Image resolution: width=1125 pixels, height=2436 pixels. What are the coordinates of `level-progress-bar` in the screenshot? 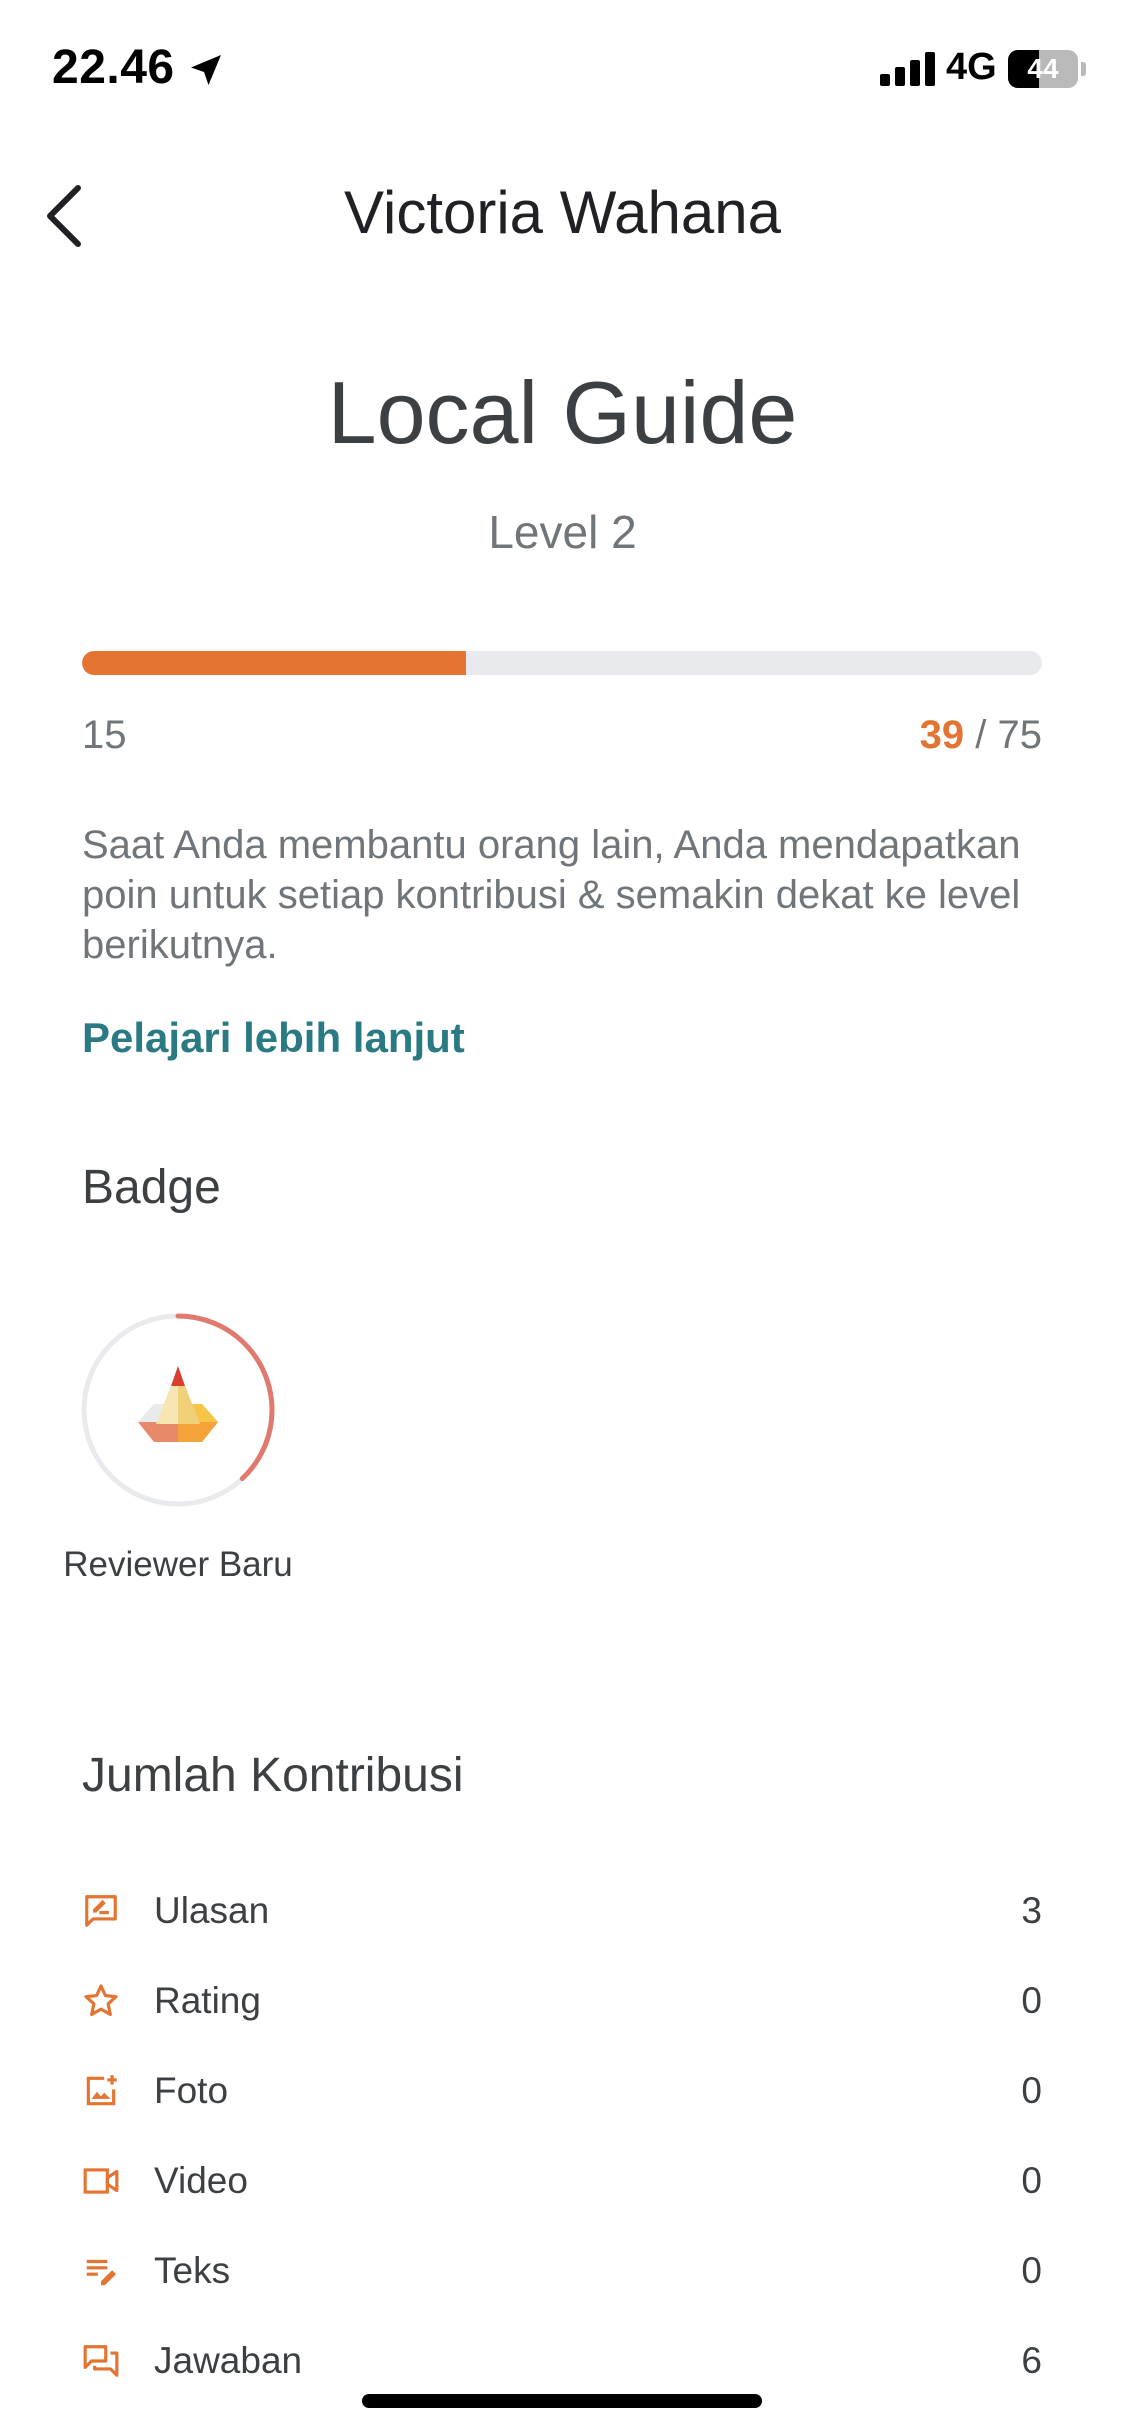 It's located at (562, 663).